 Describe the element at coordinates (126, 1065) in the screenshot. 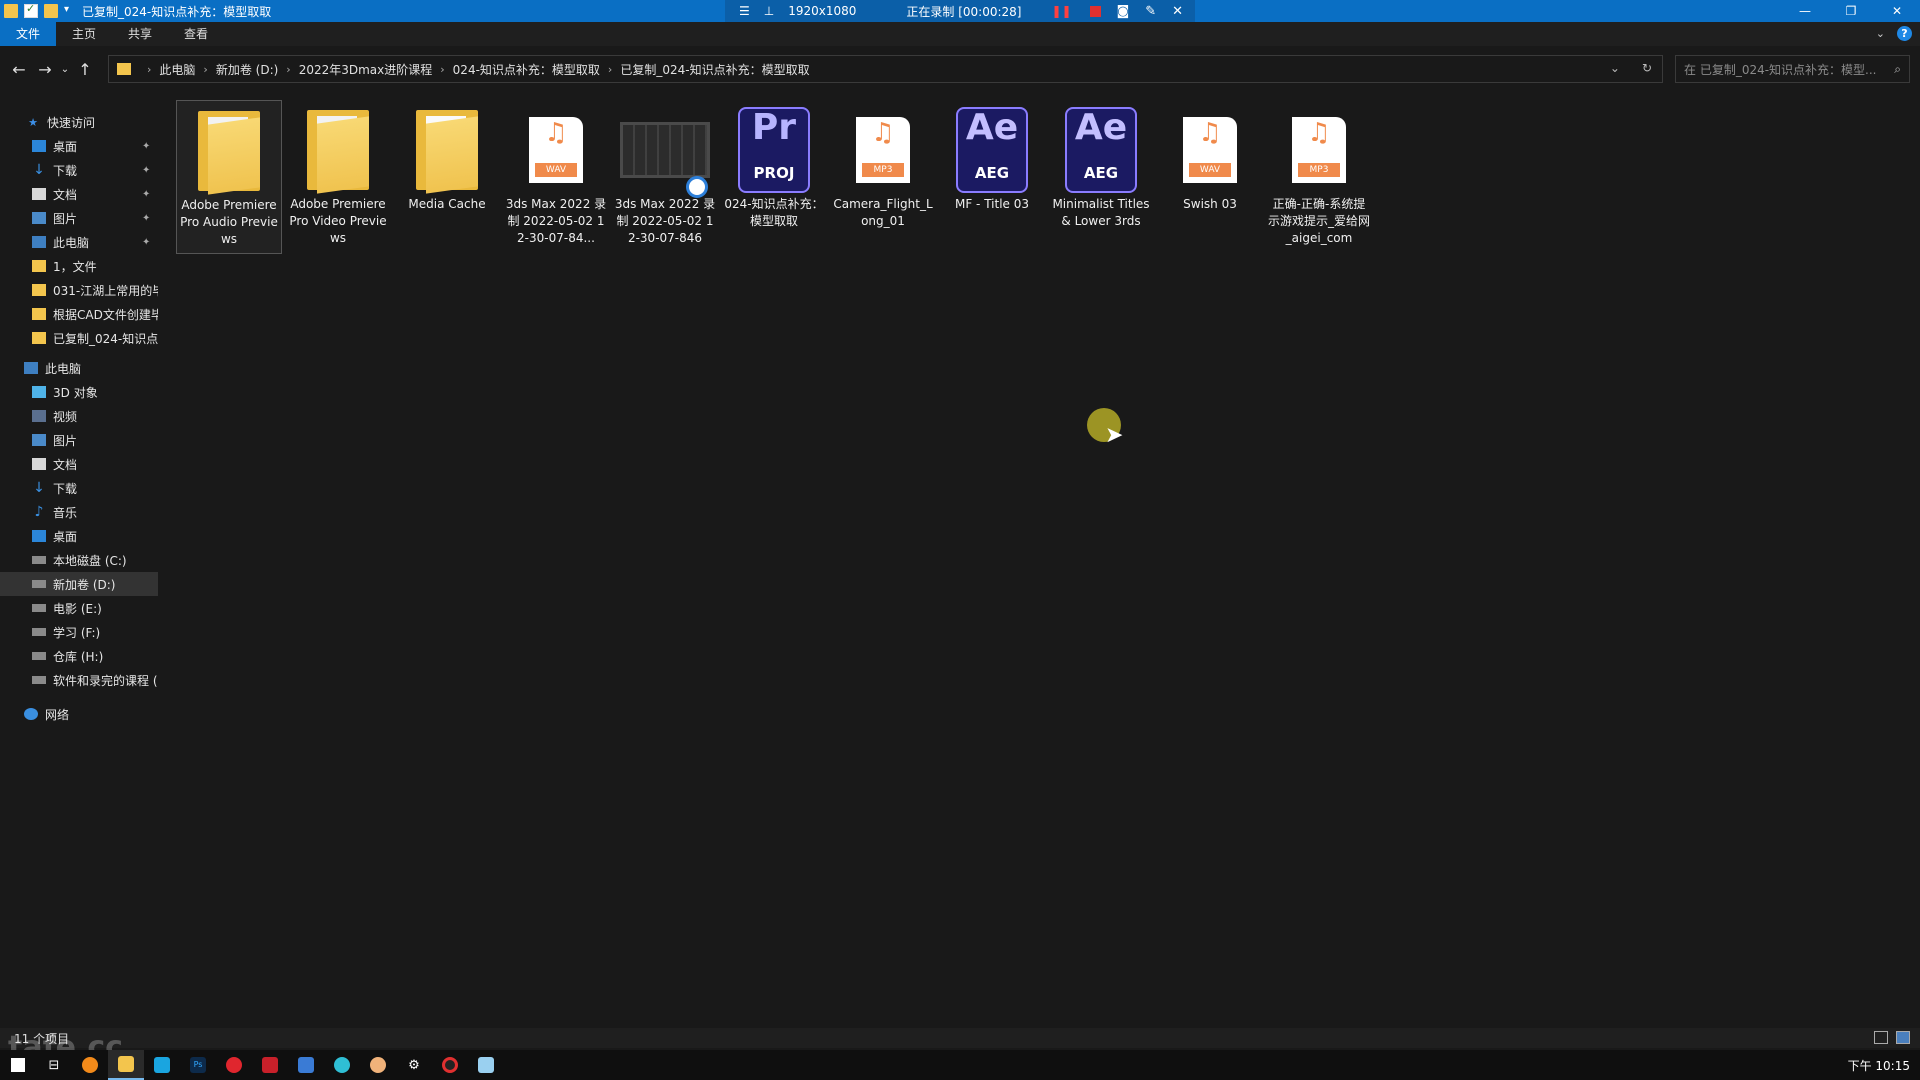

I see `file-explorer-icon` at that location.